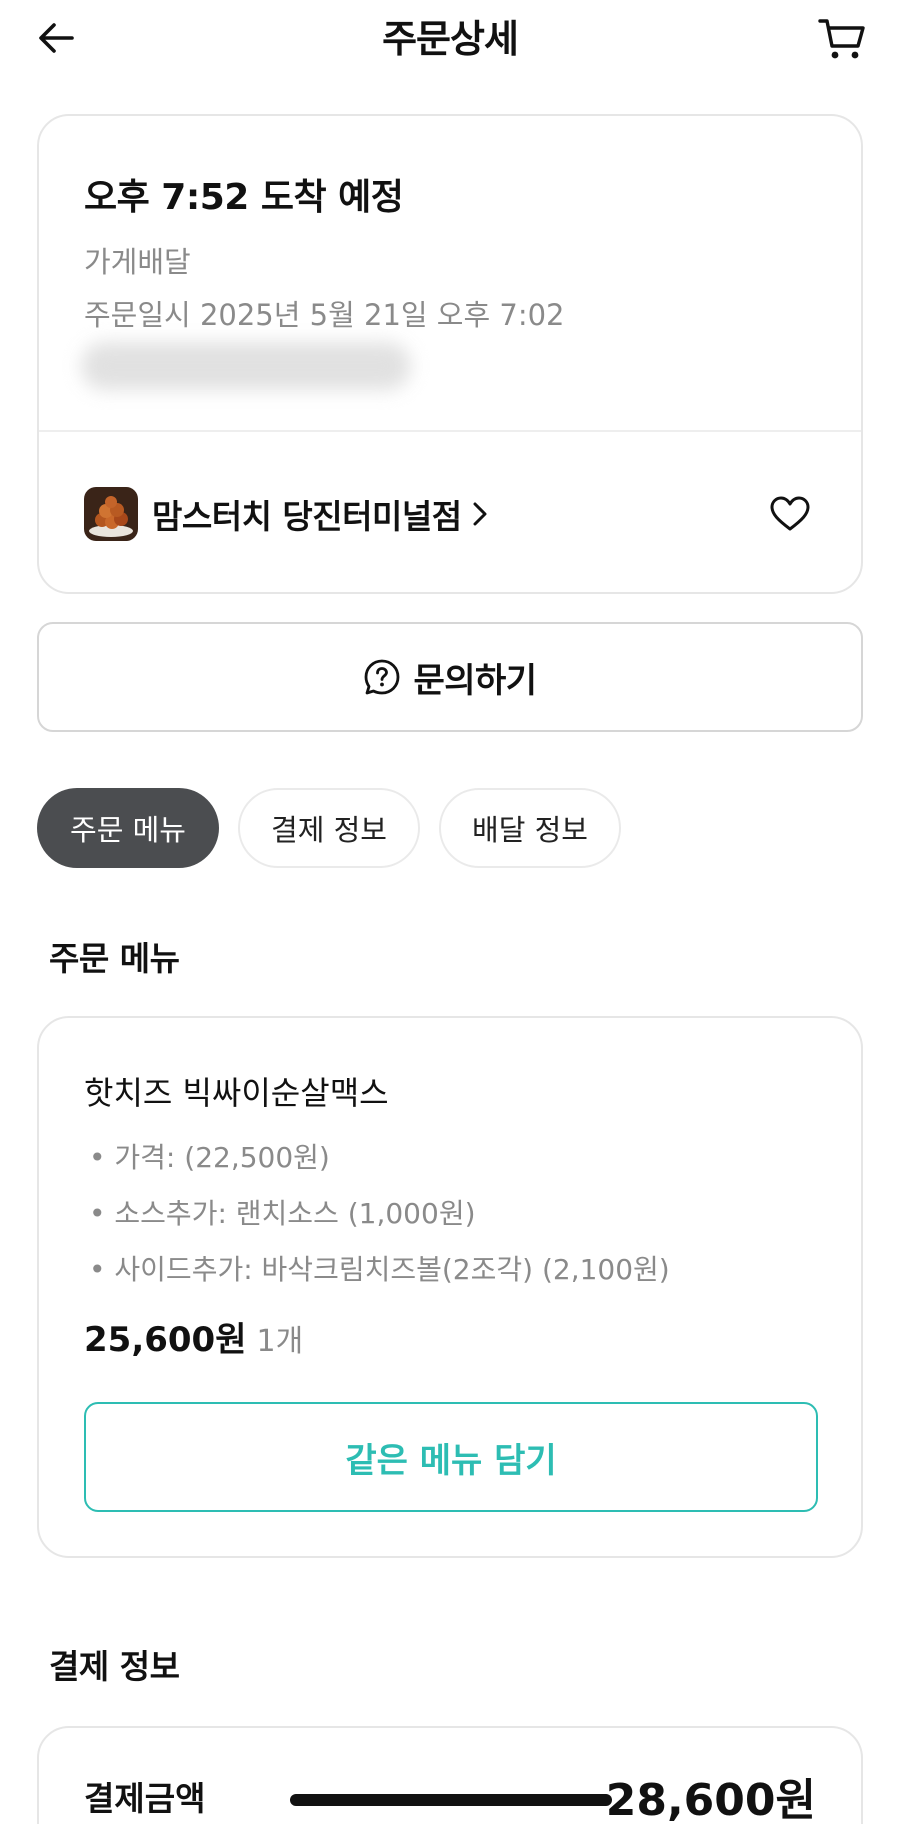  What do you see at coordinates (451, 1457) in the screenshot?
I see `add-same-menu-button: 같은 메뉴 담기` at bounding box center [451, 1457].